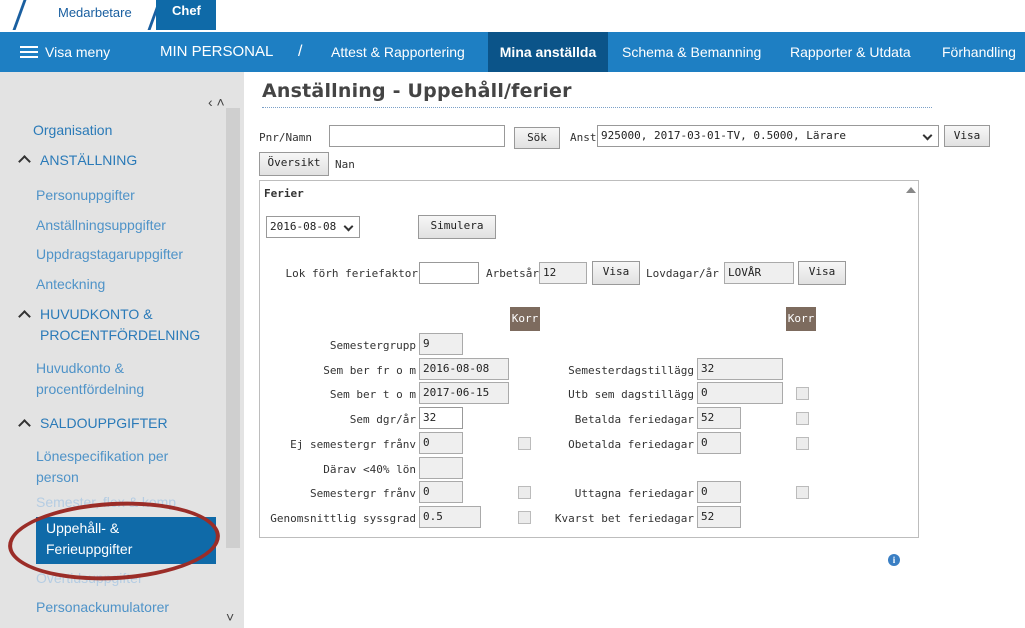  What do you see at coordinates (216, 102) in the screenshot?
I see `sidebar-collapse-icon: ‹ ˄` at bounding box center [216, 102].